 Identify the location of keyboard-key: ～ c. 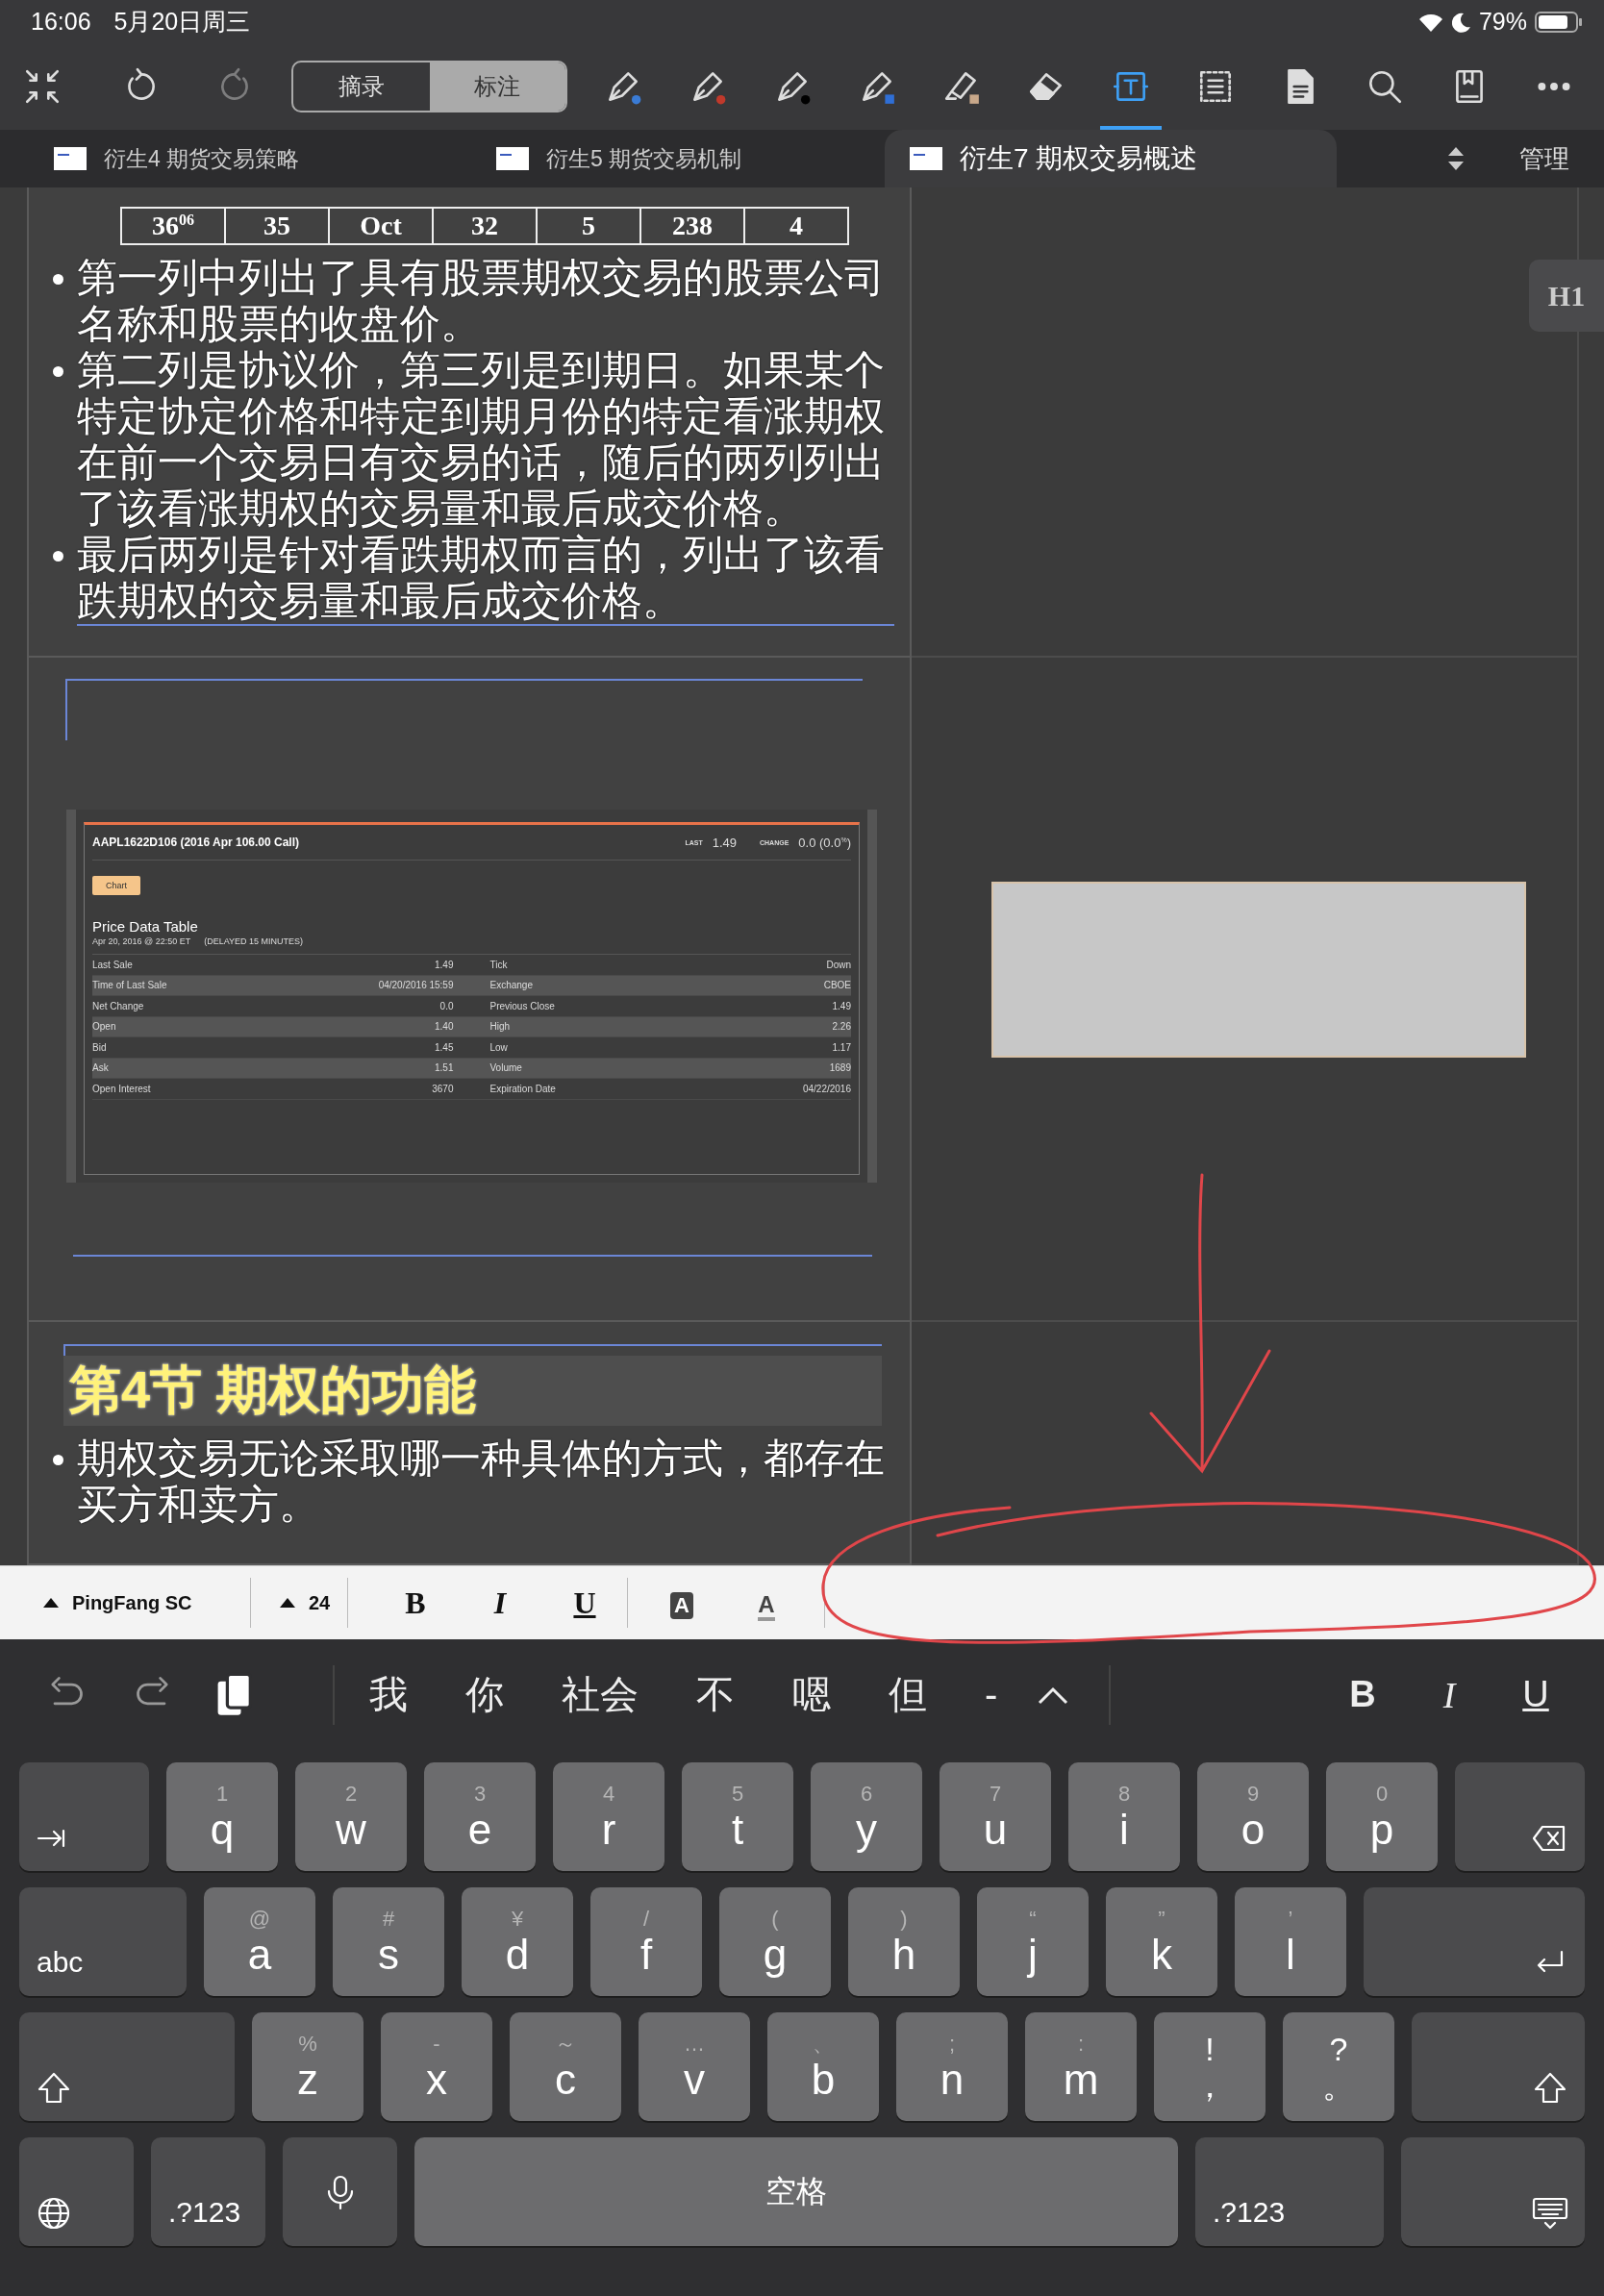
(565, 2066).